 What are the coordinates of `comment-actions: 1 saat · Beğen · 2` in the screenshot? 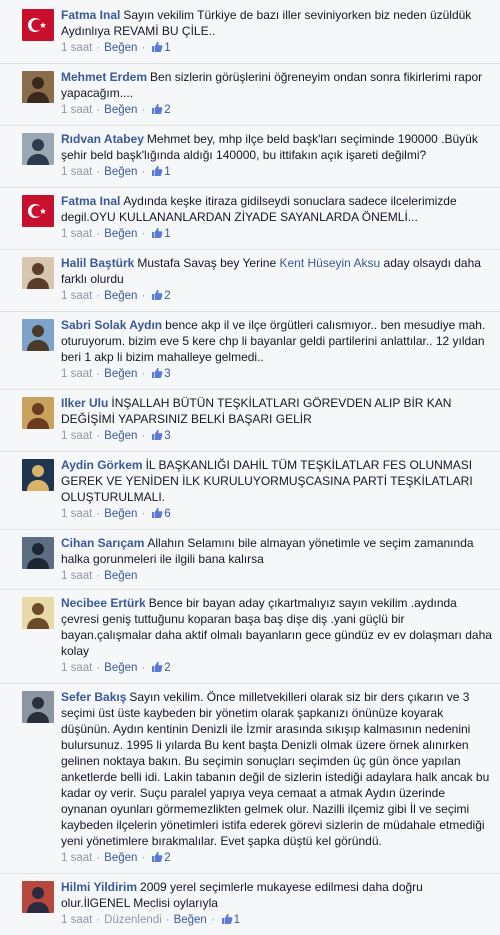 It's located at (276, 297).